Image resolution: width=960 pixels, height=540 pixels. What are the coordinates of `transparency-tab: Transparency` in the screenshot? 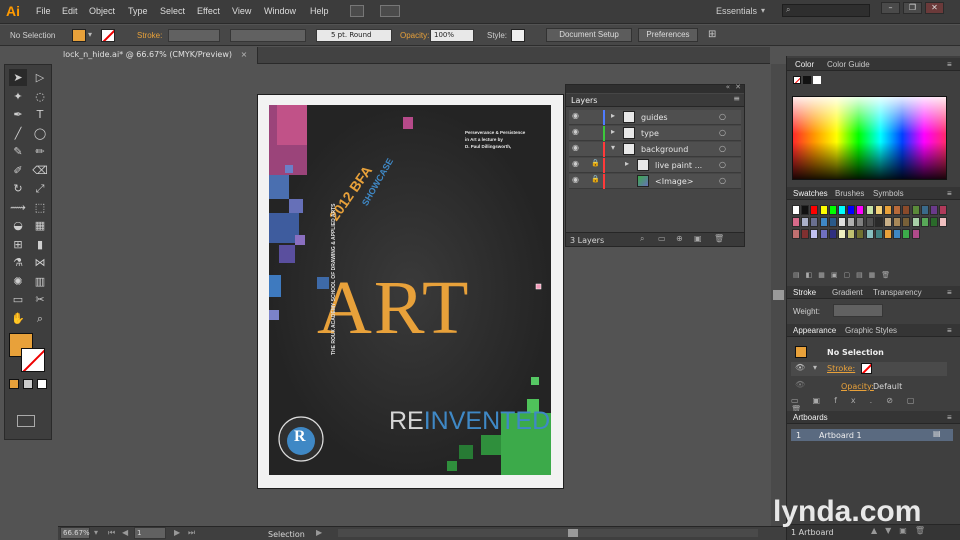 It's located at (897, 292).